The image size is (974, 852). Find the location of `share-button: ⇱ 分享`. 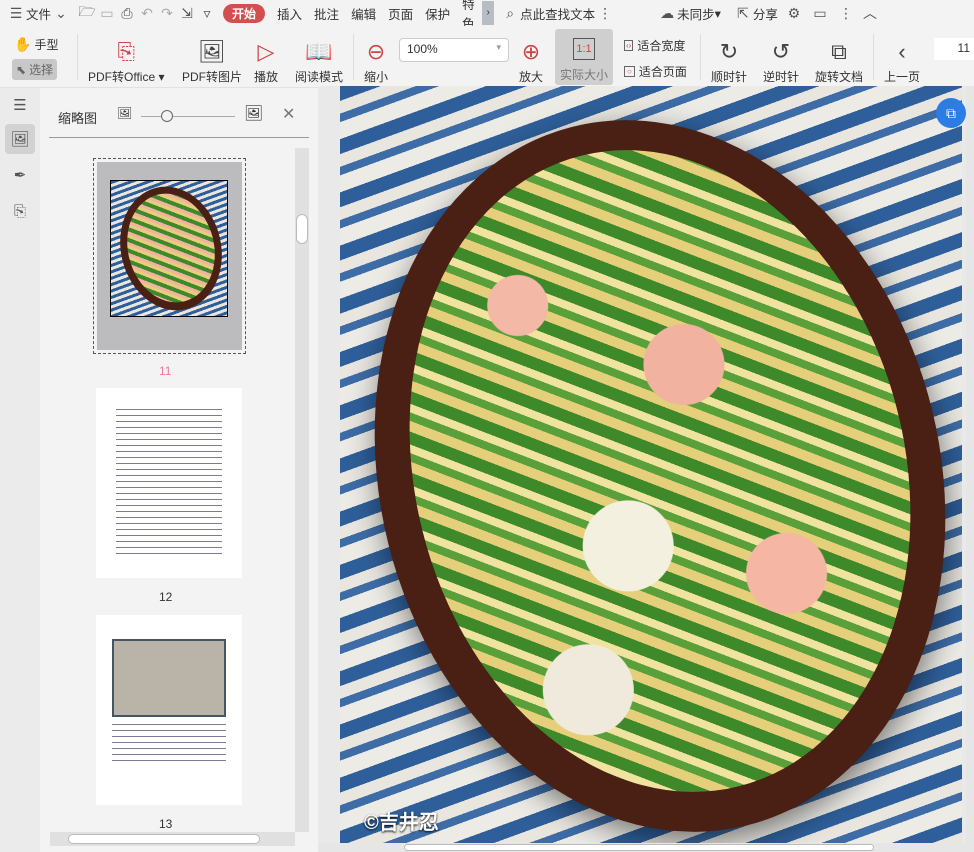

share-button: ⇱ 分享 is located at coordinates (755, 13).